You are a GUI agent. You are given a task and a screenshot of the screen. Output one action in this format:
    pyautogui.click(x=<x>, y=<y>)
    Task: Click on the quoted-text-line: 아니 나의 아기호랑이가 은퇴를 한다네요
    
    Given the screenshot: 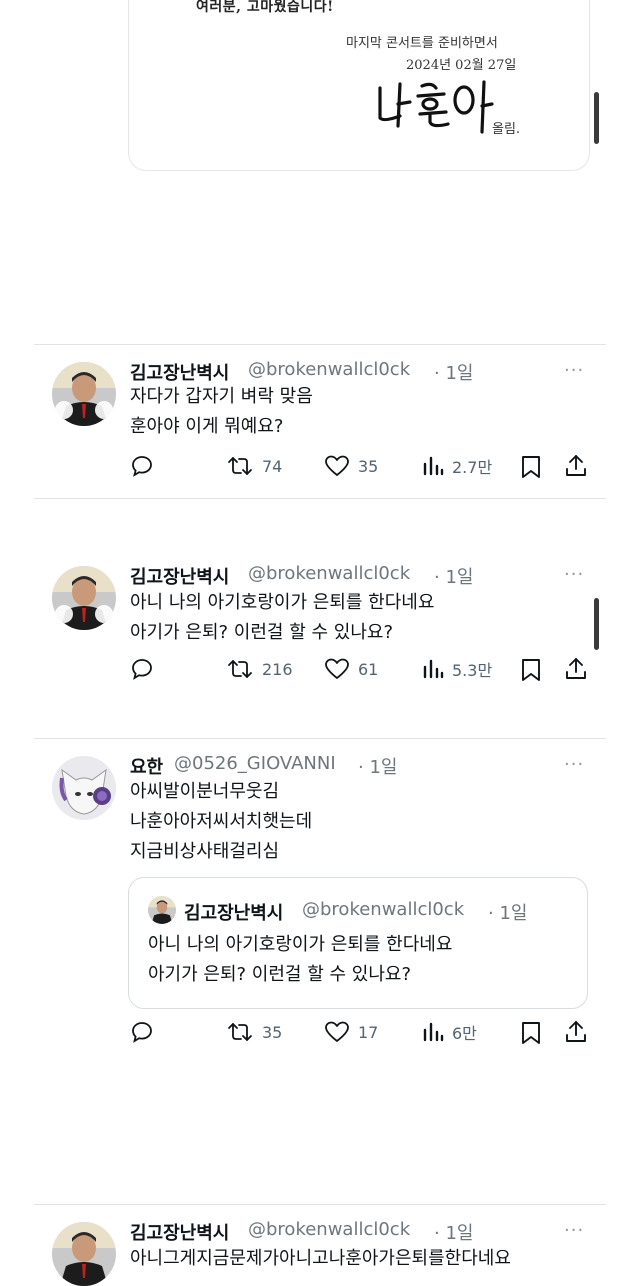 What is the action you would take?
    pyautogui.click(x=300, y=944)
    